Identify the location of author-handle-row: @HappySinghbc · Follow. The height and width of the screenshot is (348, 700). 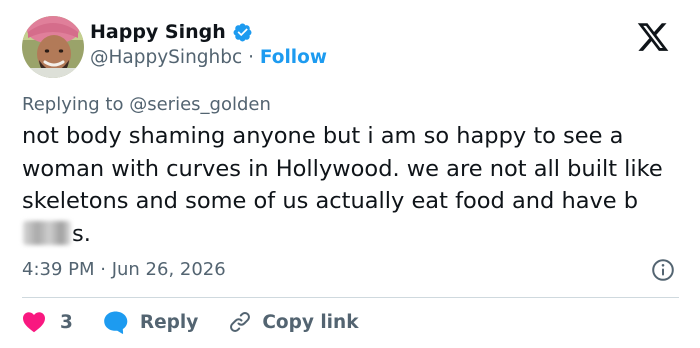
(208, 57).